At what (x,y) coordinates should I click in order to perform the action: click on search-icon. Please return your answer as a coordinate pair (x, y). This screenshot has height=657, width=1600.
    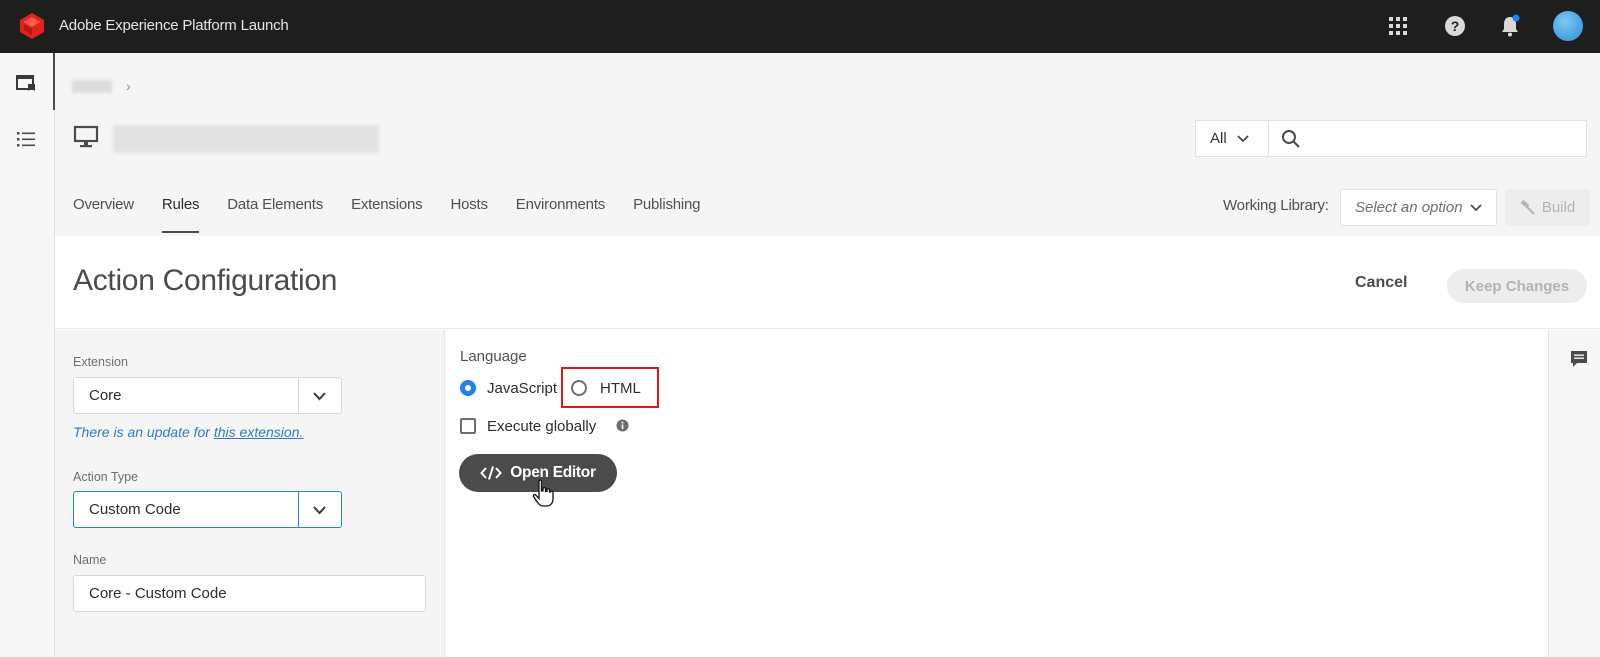
    Looking at the image, I should click on (1291, 138).